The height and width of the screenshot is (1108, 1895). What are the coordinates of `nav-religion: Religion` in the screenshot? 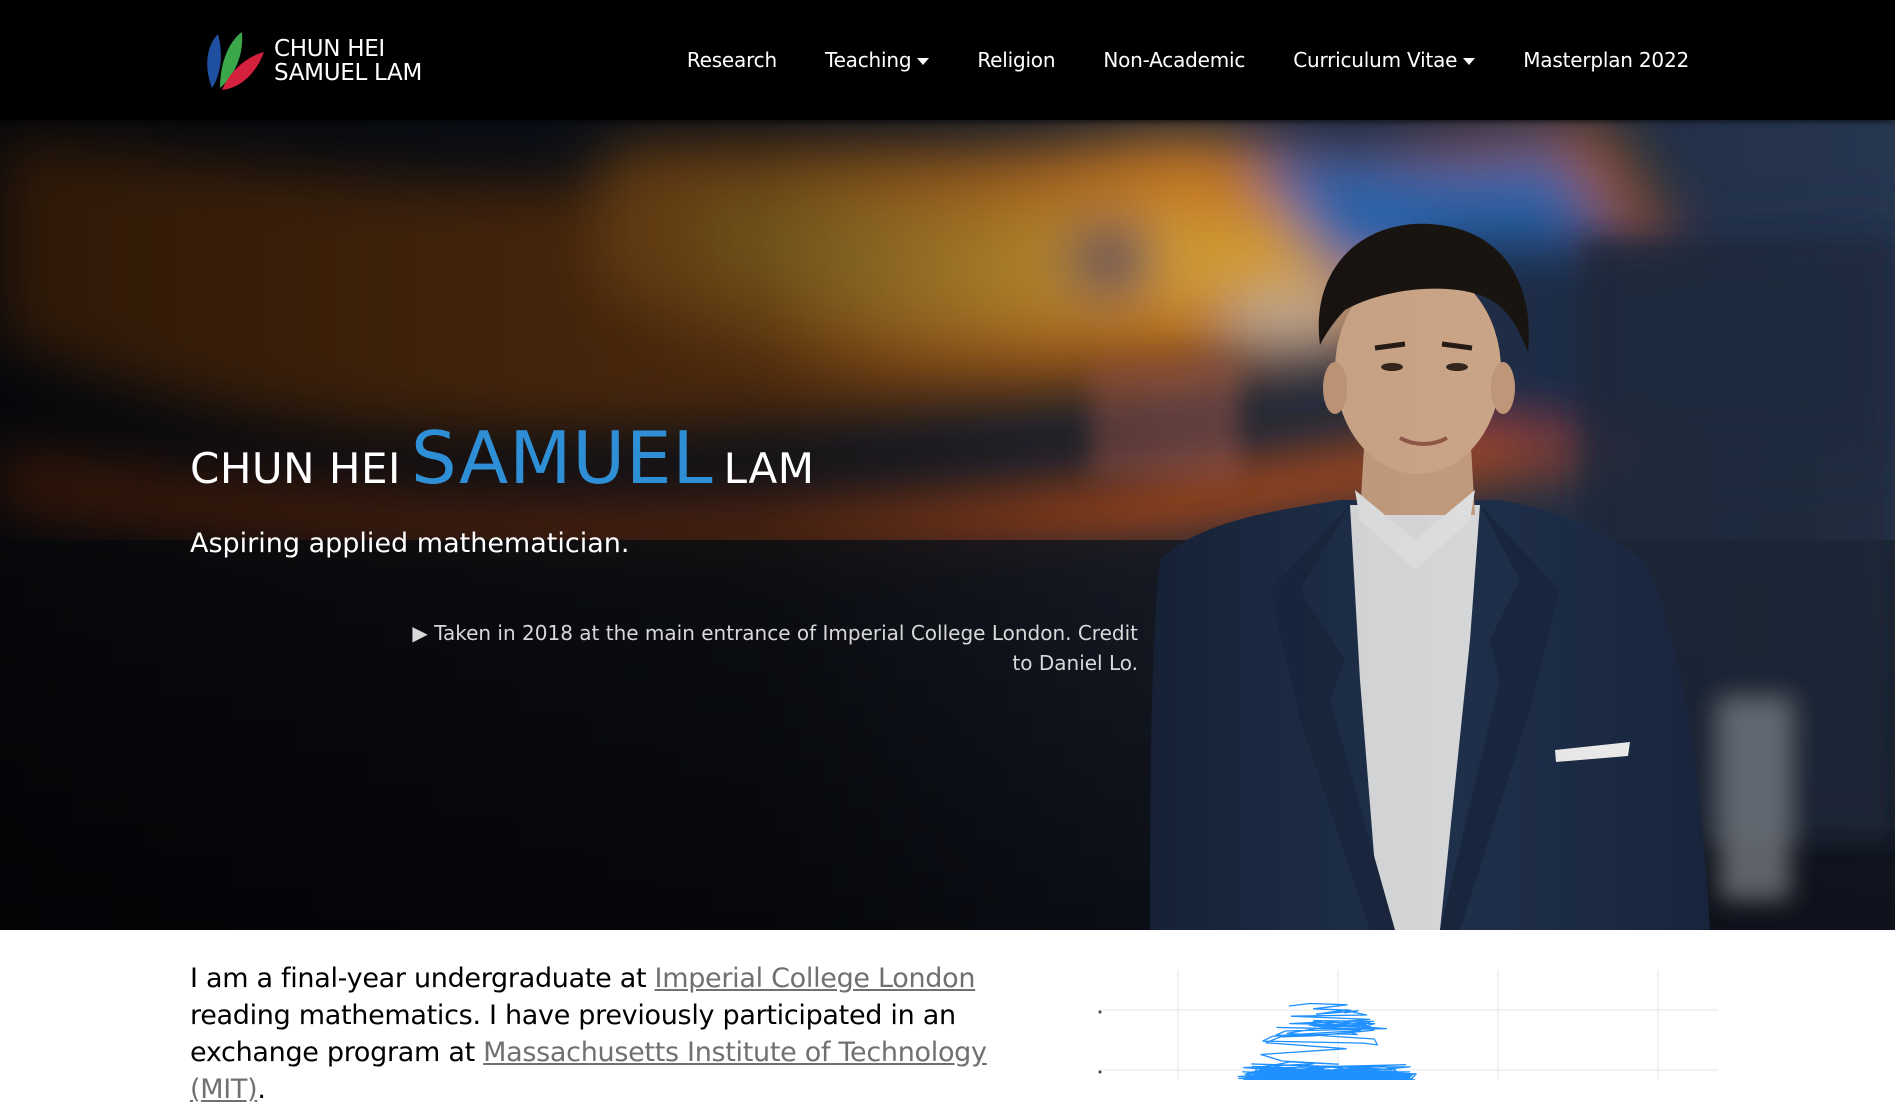 It's located at (1016, 60).